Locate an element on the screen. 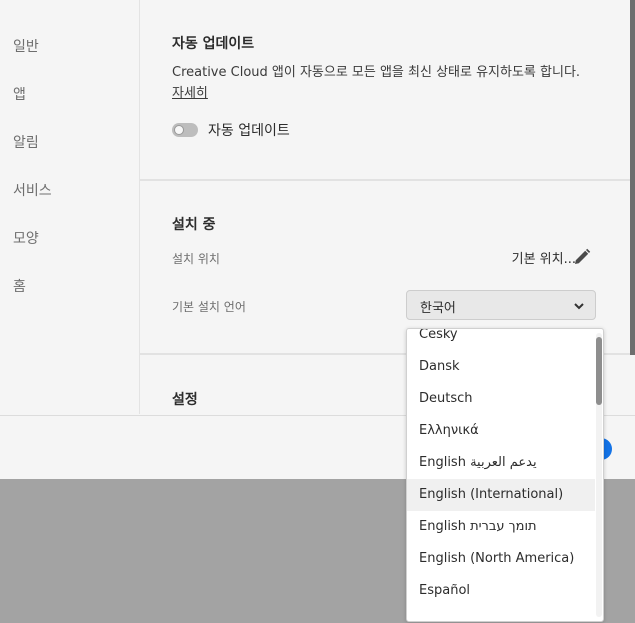  dropdown-scrollbar is located at coordinates (599, 475).